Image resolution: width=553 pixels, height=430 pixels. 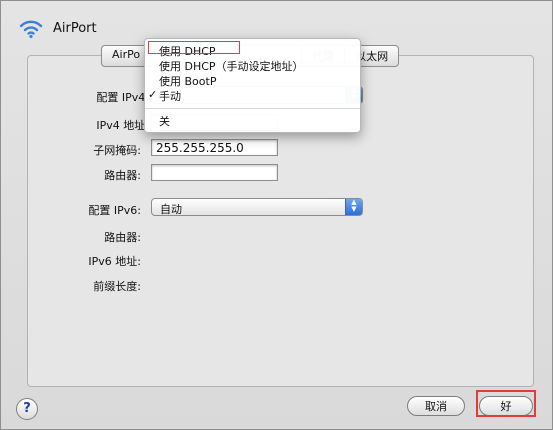 I want to click on router-label: 路由器:, so click(x=122, y=175).